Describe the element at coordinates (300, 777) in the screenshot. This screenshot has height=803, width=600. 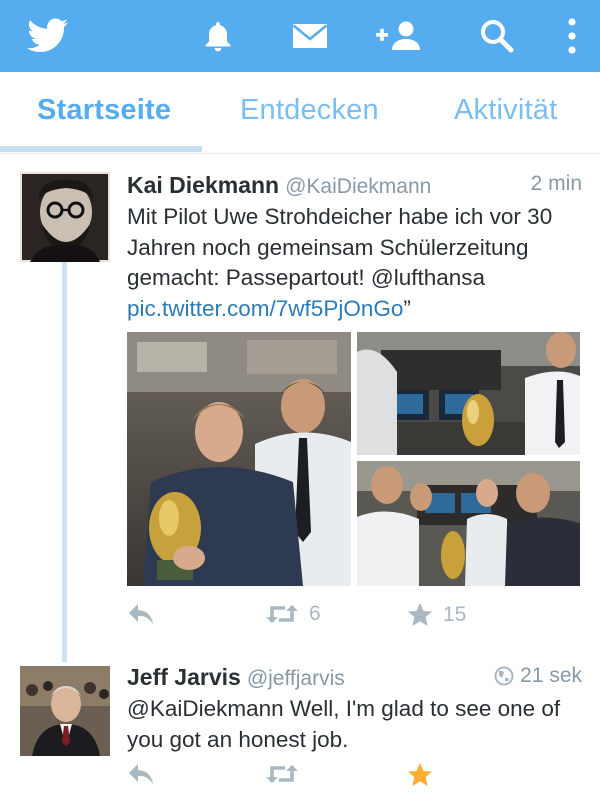
I see `tweet-actions` at that location.